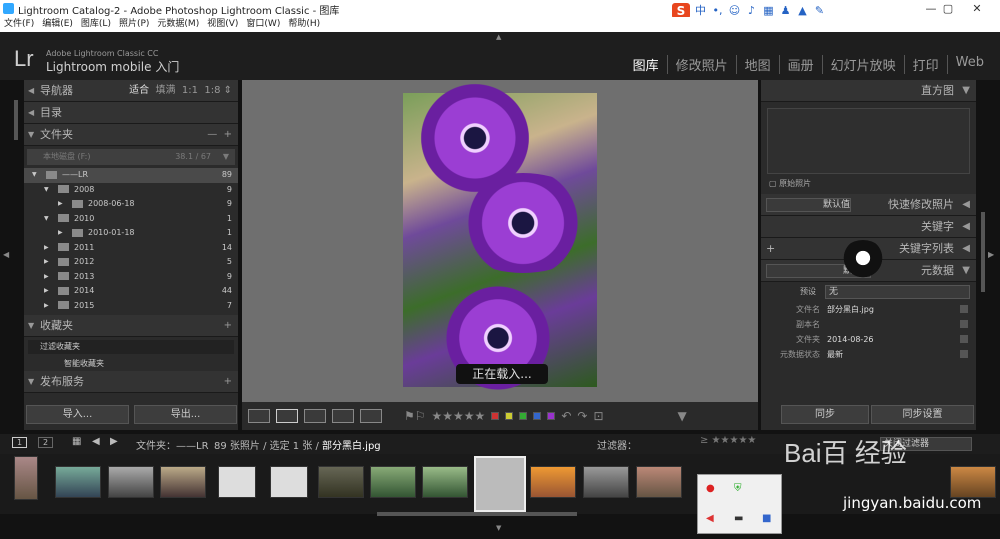 Image resolution: width=1000 pixels, height=539 pixels. I want to click on metadata-value: 部分黑白.jpg, so click(850, 309).